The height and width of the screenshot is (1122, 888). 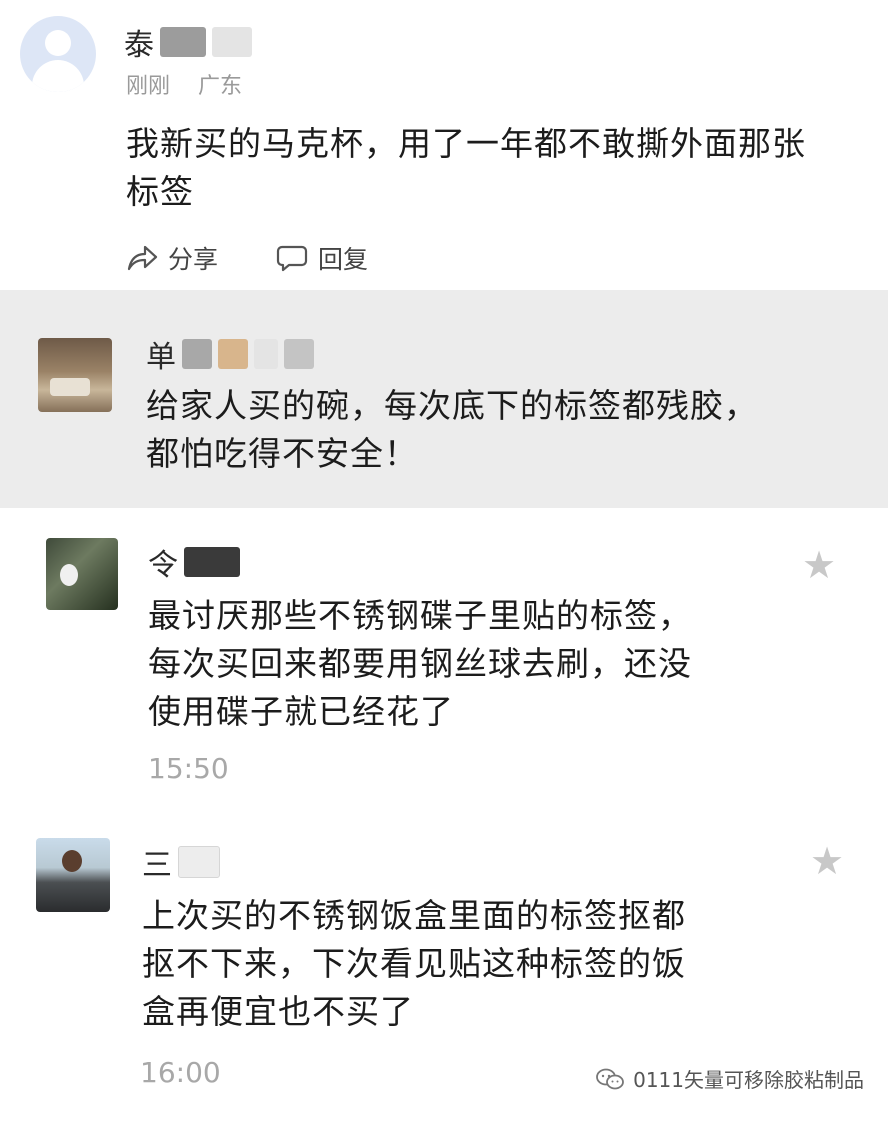 What do you see at coordinates (193, 259) in the screenshot?
I see `share-label: 分享` at bounding box center [193, 259].